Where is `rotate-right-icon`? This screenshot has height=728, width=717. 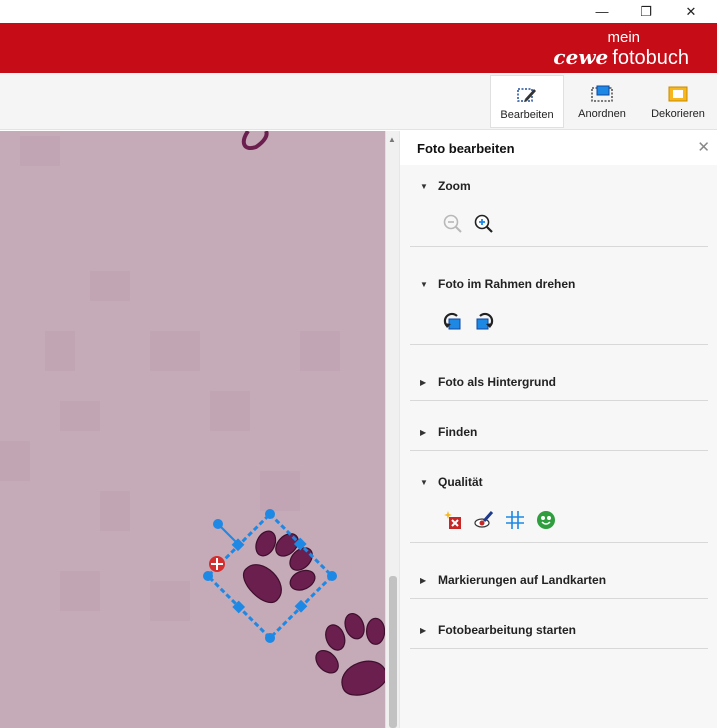 rotate-right-icon is located at coordinates (485, 321).